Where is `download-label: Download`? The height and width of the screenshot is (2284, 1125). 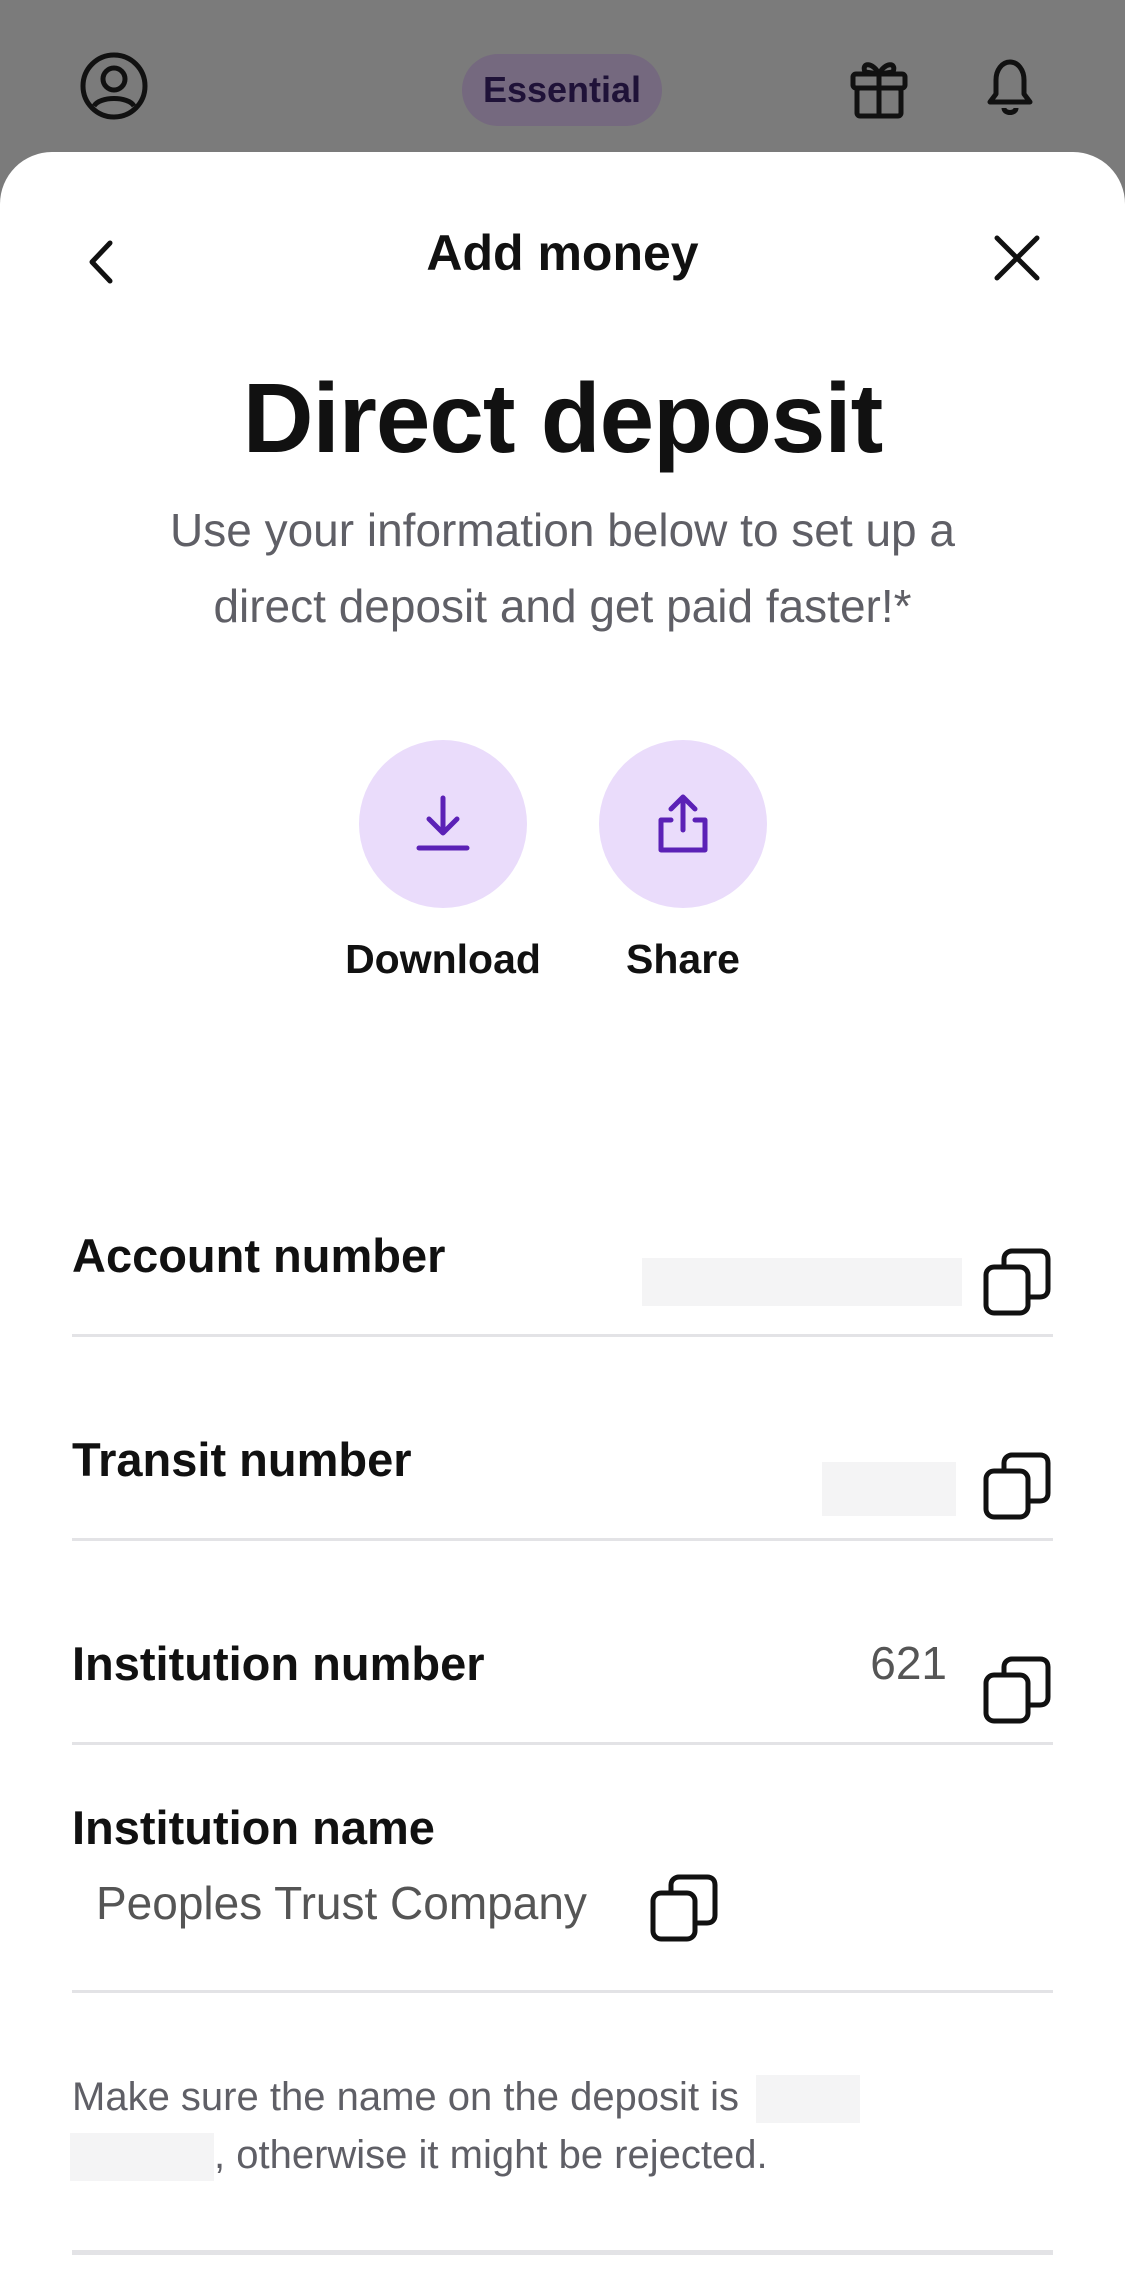
download-label: Download is located at coordinates (443, 959).